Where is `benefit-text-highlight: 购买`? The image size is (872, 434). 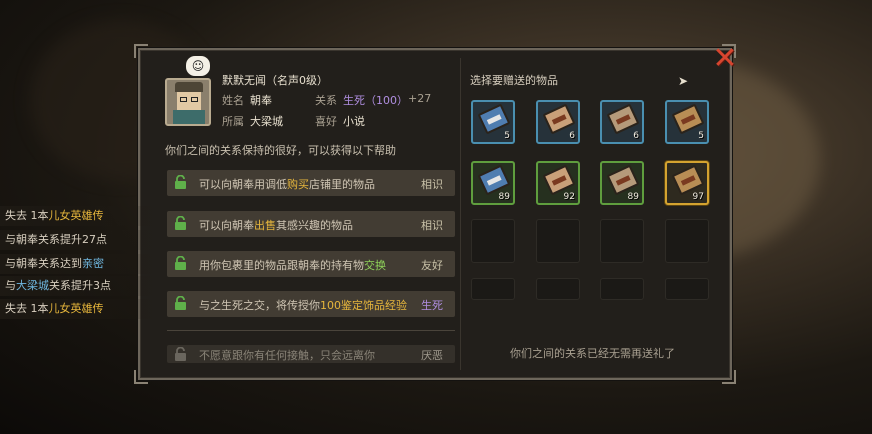
benefit-text-highlight: 购买 is located at coordinates (298, 184).